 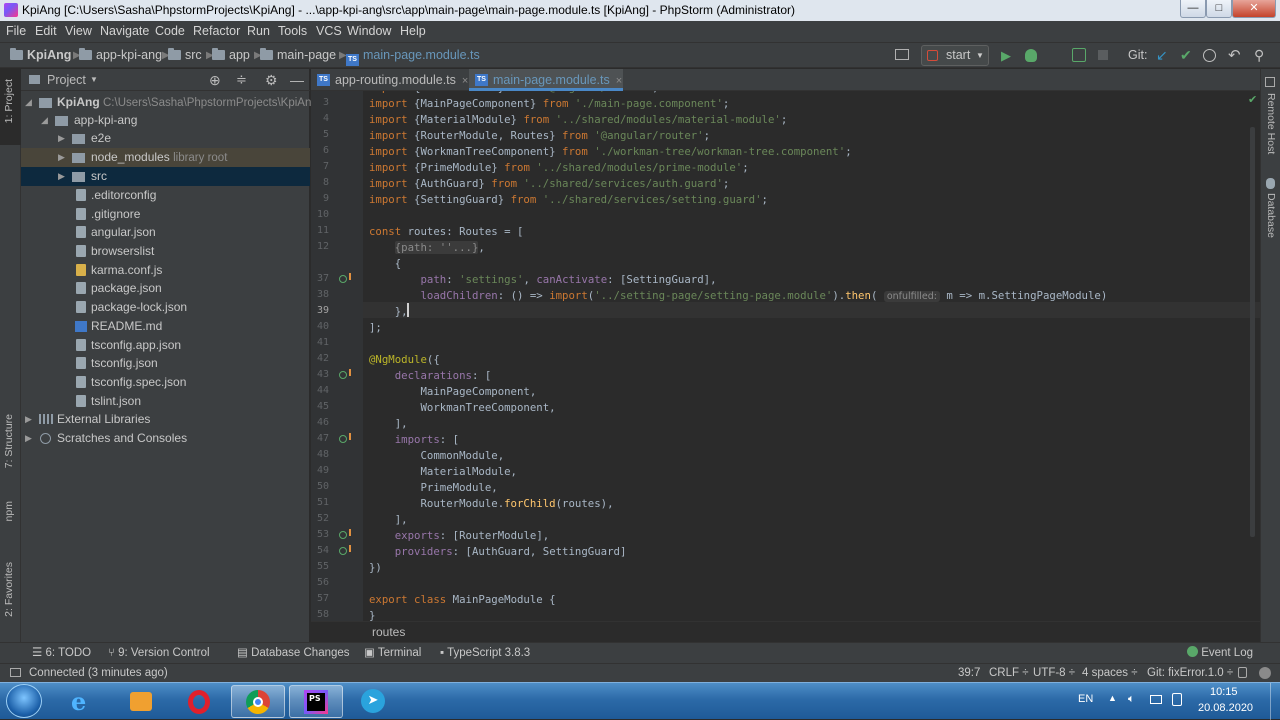 What do you see at coordinates (215, 80) in the screenshot?
I see `locate-icon: ⊕` at bounding box center [215, 80].